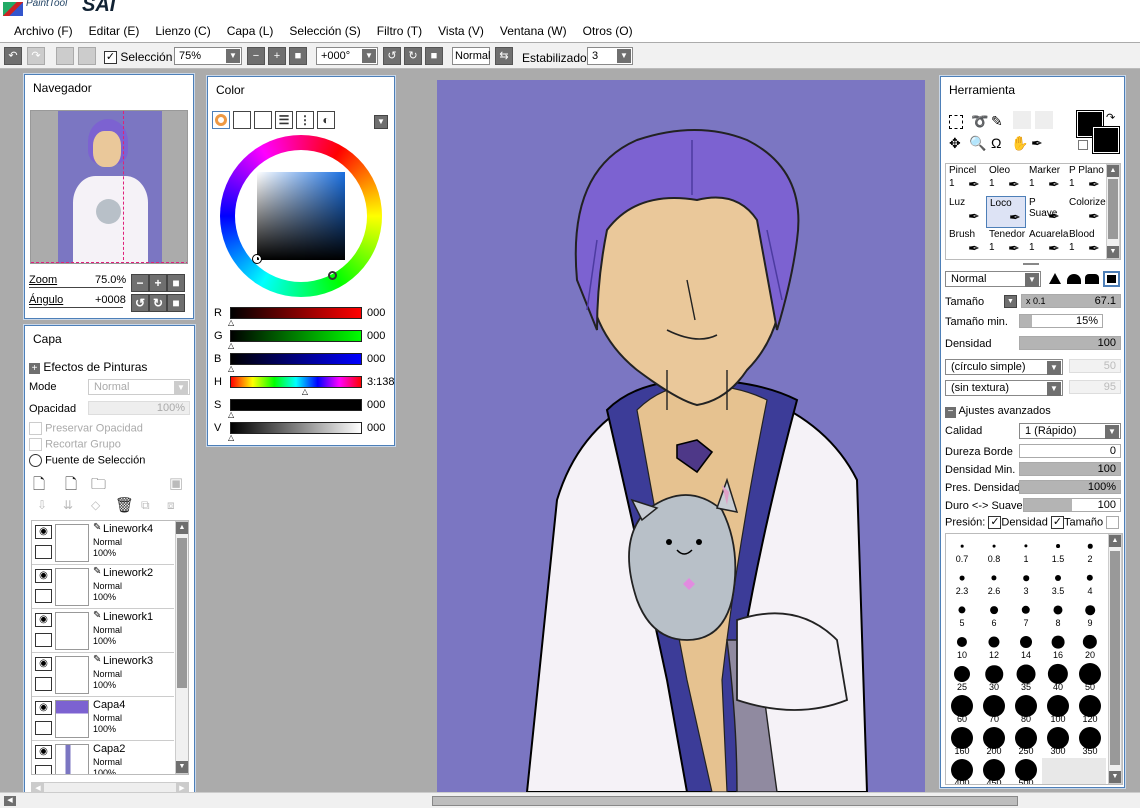  What do you see at coordinates (1006, 180) in the screenshot?
I see `brush-slot: Oleo 1 ✒` at bounding box center [1006, 180].